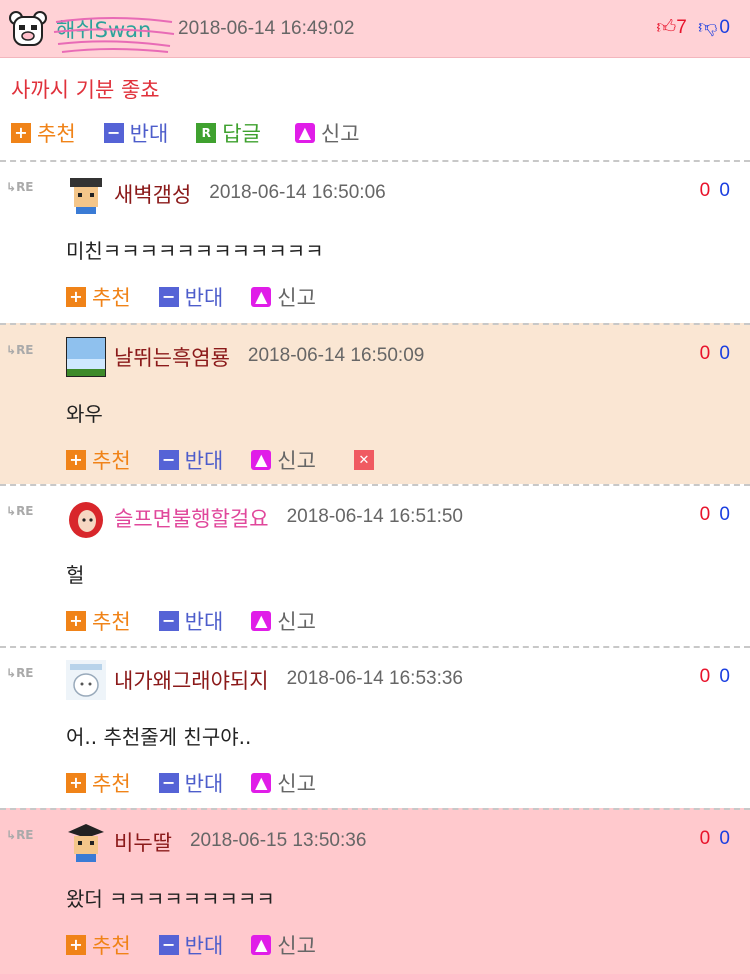  I want to click on comment-text: 헐, so click(75, 575).